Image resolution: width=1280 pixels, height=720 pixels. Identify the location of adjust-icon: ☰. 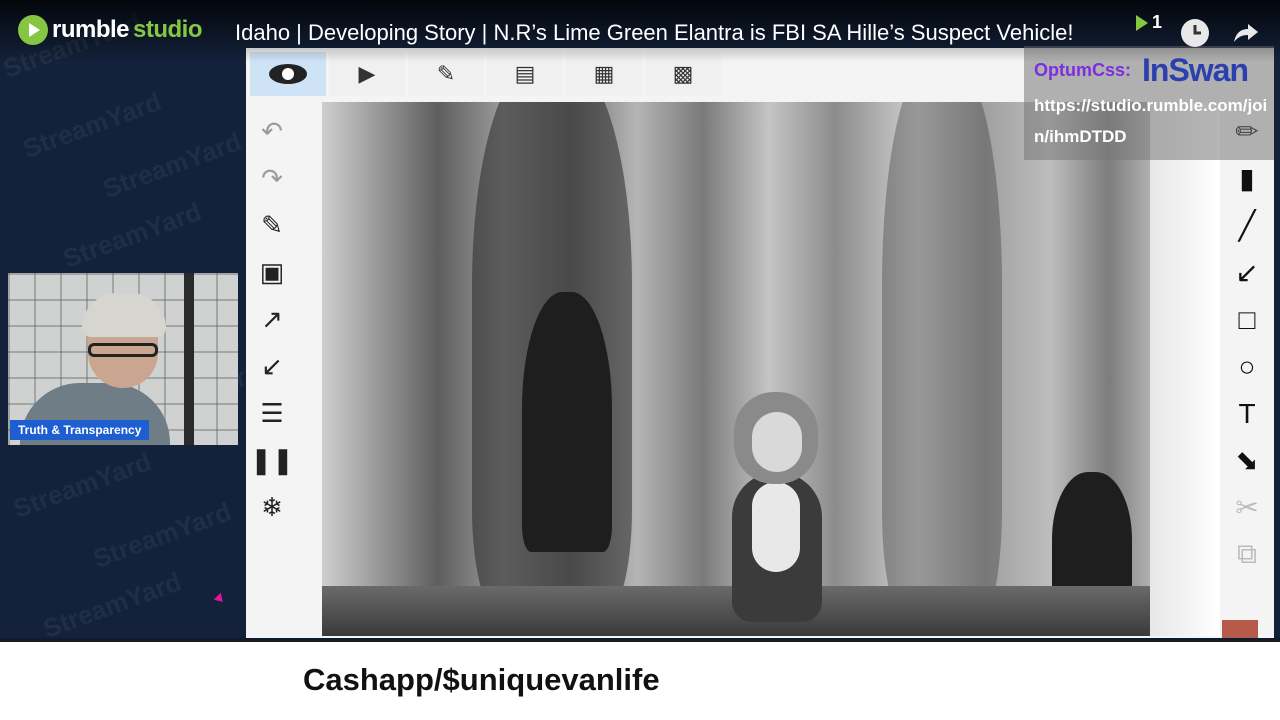
(272, 413).